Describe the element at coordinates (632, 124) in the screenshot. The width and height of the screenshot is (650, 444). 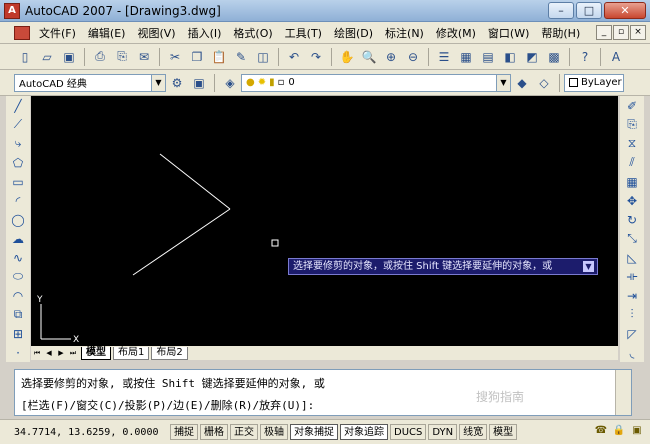
I see `copy-object-icon: ⎘` at that location.